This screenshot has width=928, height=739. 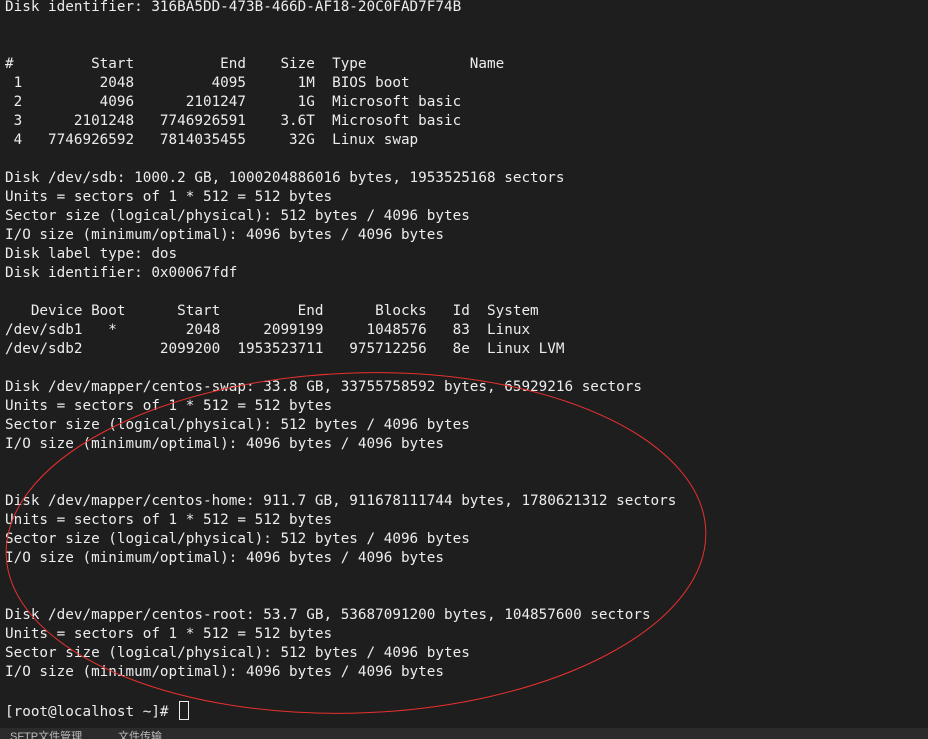 What do you see at coordinates (340, 710) in the screenshot?
I see `command-prompt-line: [root@localhost ~]#` at bounding box center [340, 710].